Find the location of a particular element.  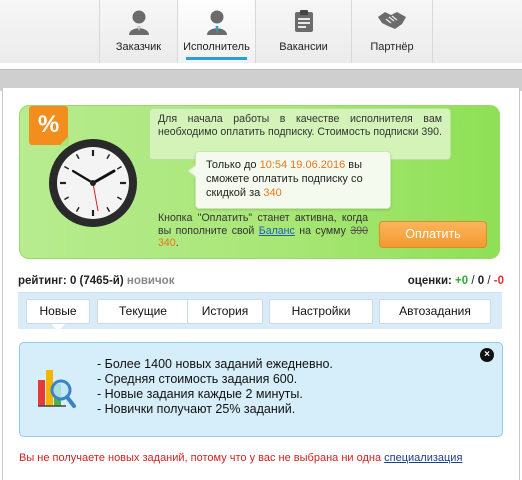

scores-label: оценки: is located at coordinates (429, 281).